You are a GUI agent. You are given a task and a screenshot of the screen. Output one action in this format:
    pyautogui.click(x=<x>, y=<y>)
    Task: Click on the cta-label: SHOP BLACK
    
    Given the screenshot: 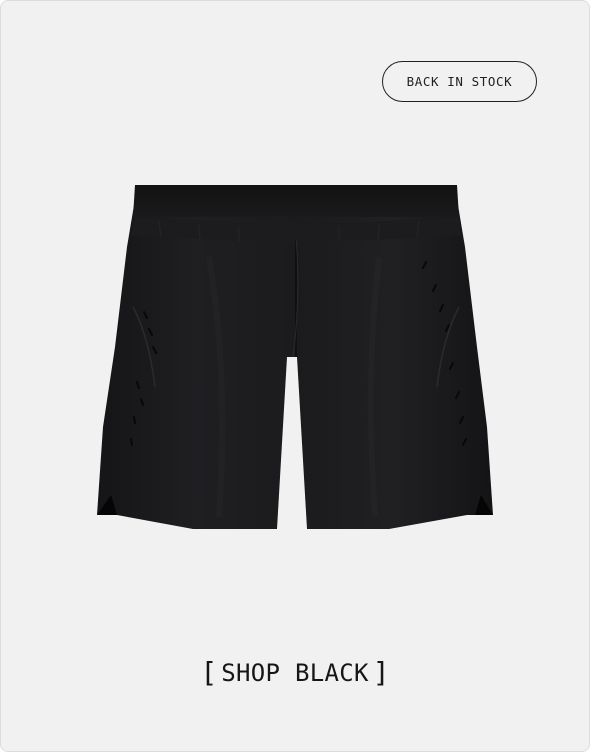 What is the action you would take?
    pyautogui.click(x=295, y=673)
    